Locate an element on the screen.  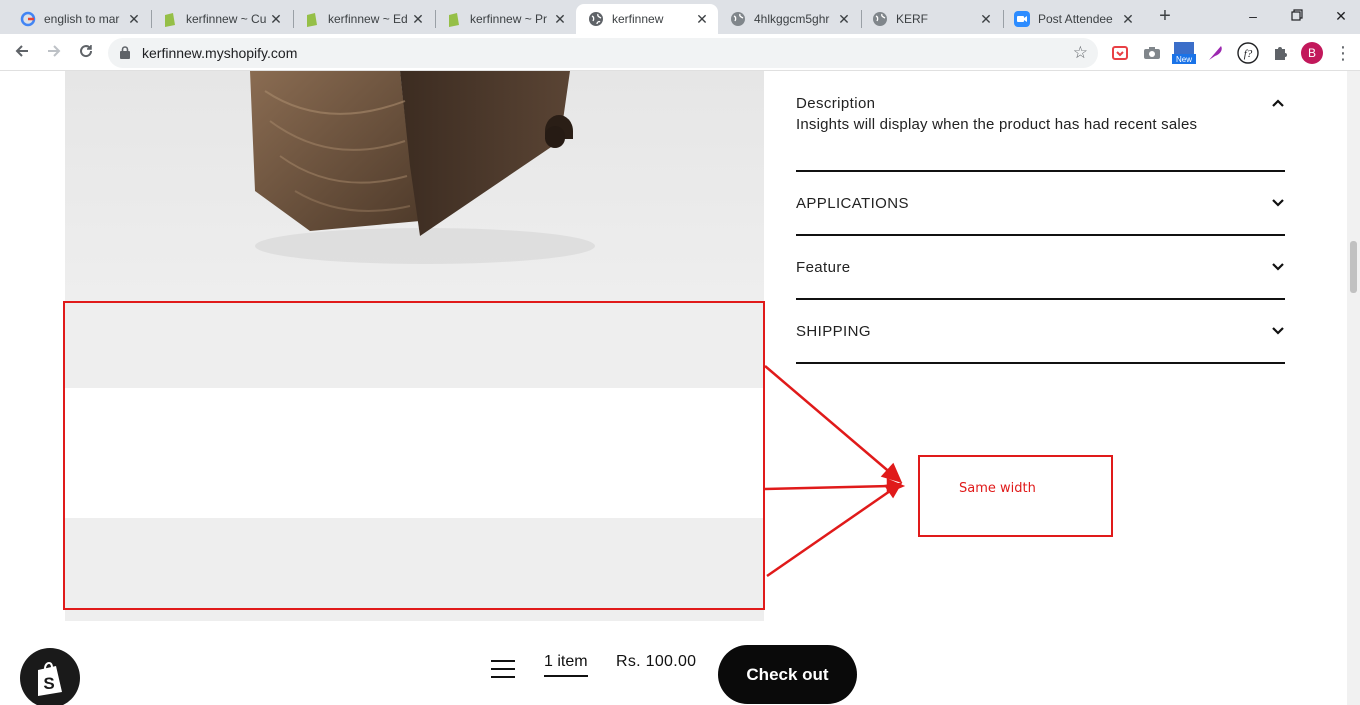
accordion-feature-header: Feature is located at coordinates (1040, 268).